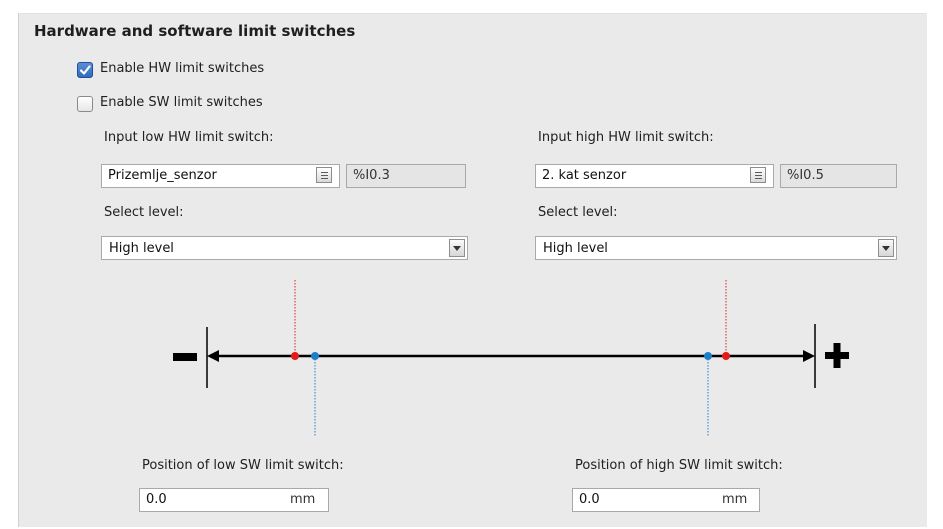  Describe the element at coordinates (315, 356) in the screenshot. I see `low-sw-marker-dot` at that location.